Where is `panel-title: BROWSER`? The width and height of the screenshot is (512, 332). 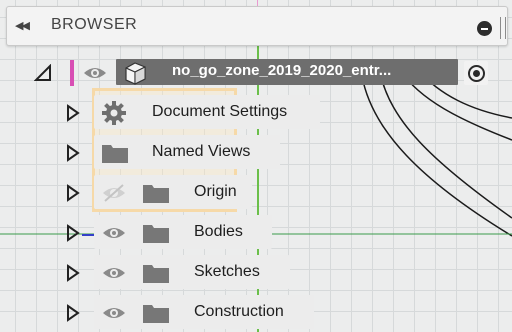 panel-title: BROWSER is located at coordinates (94, 24).